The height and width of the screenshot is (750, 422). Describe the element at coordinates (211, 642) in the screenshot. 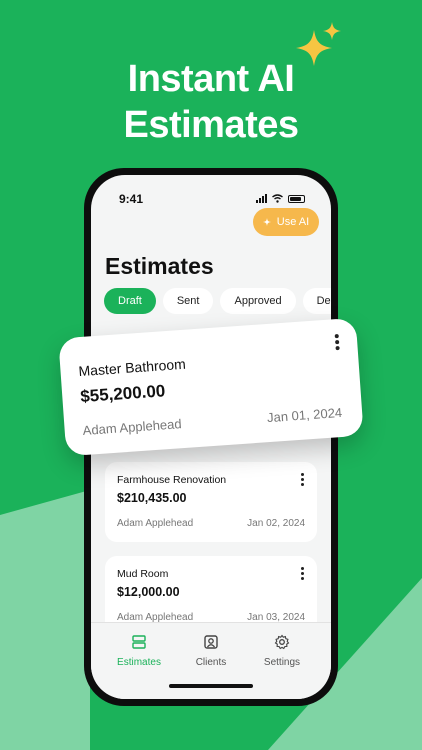

I see `clients-icon` at that location.